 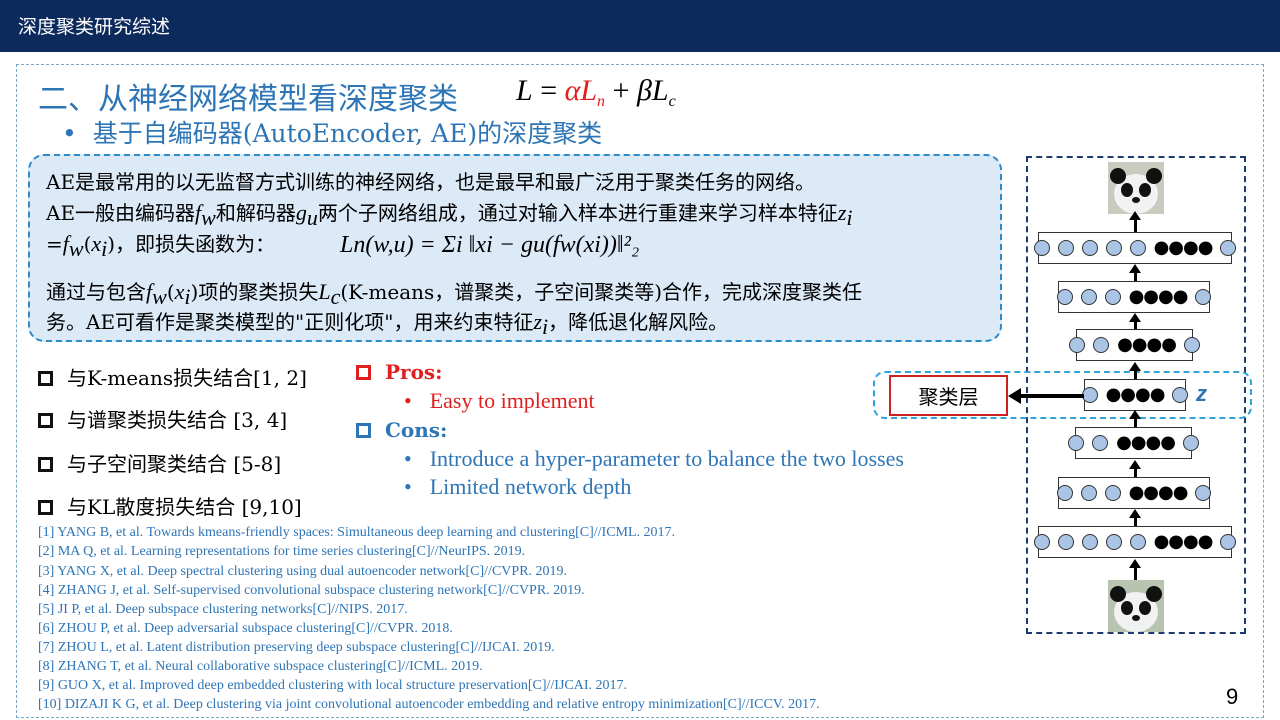 I want to click on encoder-layer-2: ●●●●, so click(x=1134, y=493).